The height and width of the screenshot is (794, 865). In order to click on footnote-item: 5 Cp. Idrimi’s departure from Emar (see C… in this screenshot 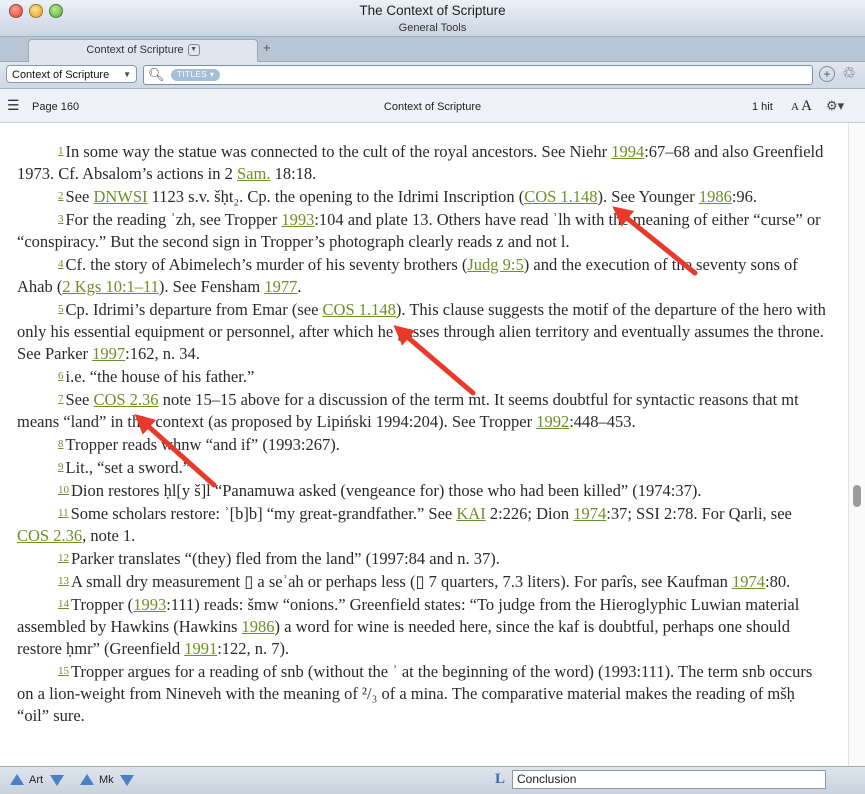, I will do `click(422, 332)`.